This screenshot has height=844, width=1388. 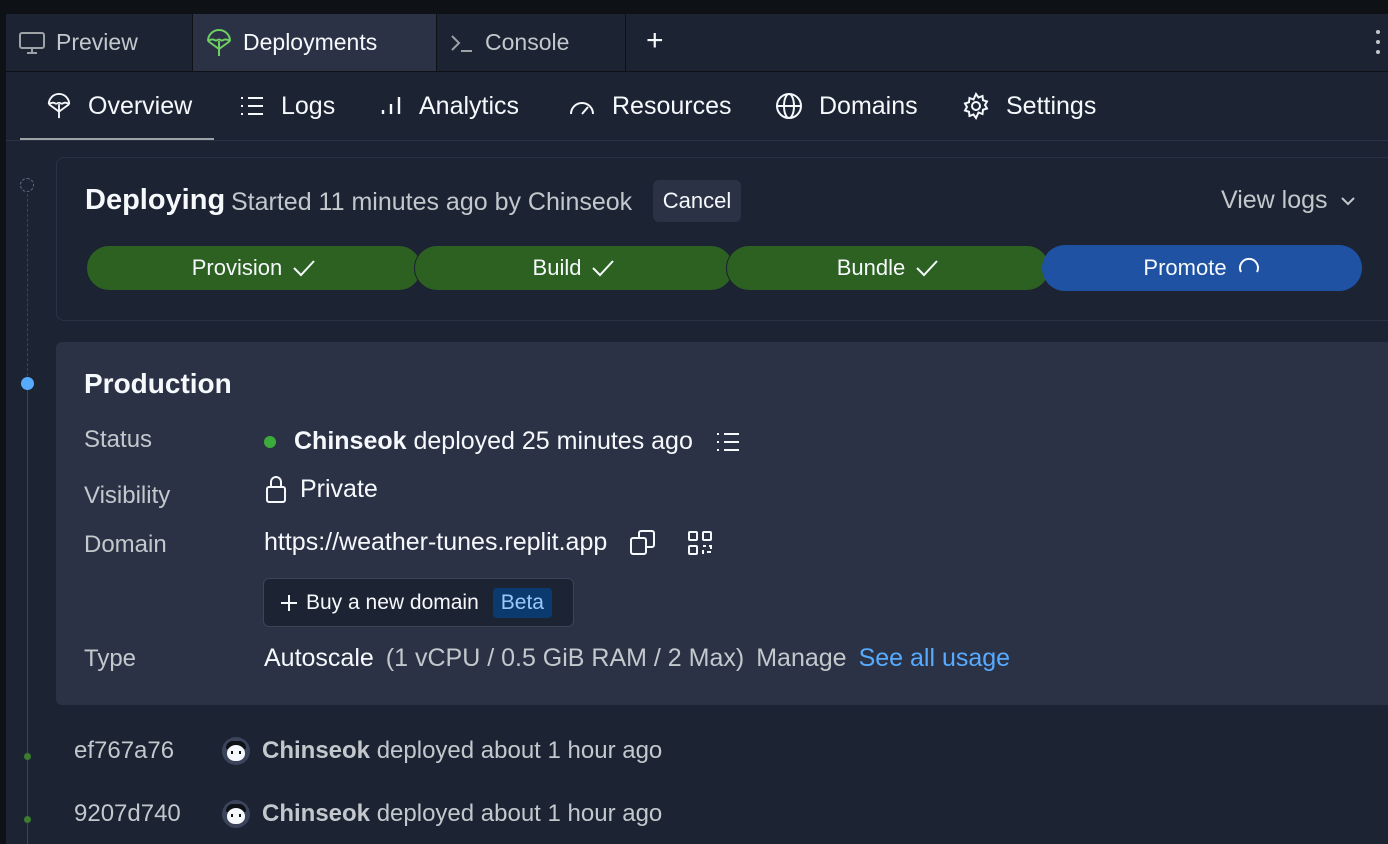 I want to click on domain-value: https://weather-tunes.replit.app, so click(x=488, y=542).